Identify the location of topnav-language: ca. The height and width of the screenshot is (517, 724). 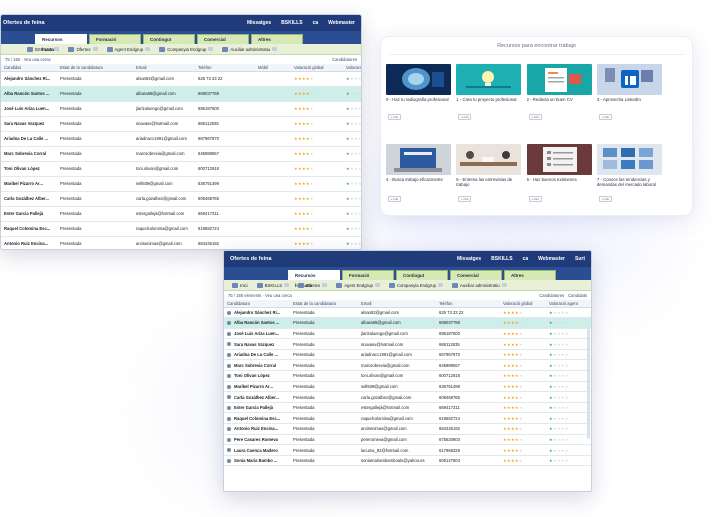
(526, 259).